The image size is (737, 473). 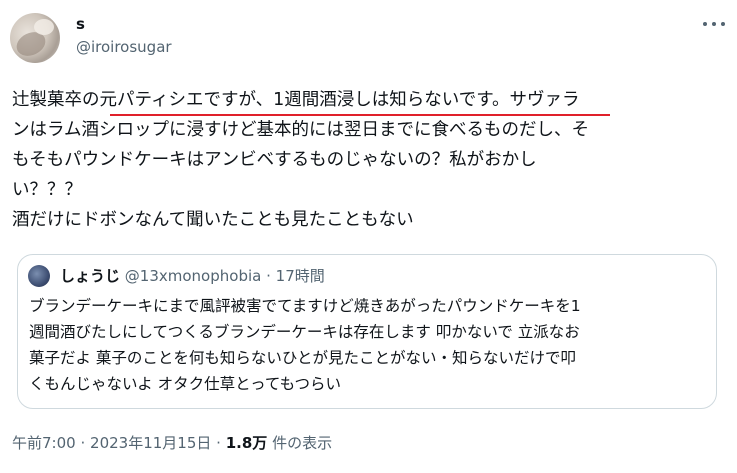 I want to click on quote-time: 17時間, so click(x=300, y=276).